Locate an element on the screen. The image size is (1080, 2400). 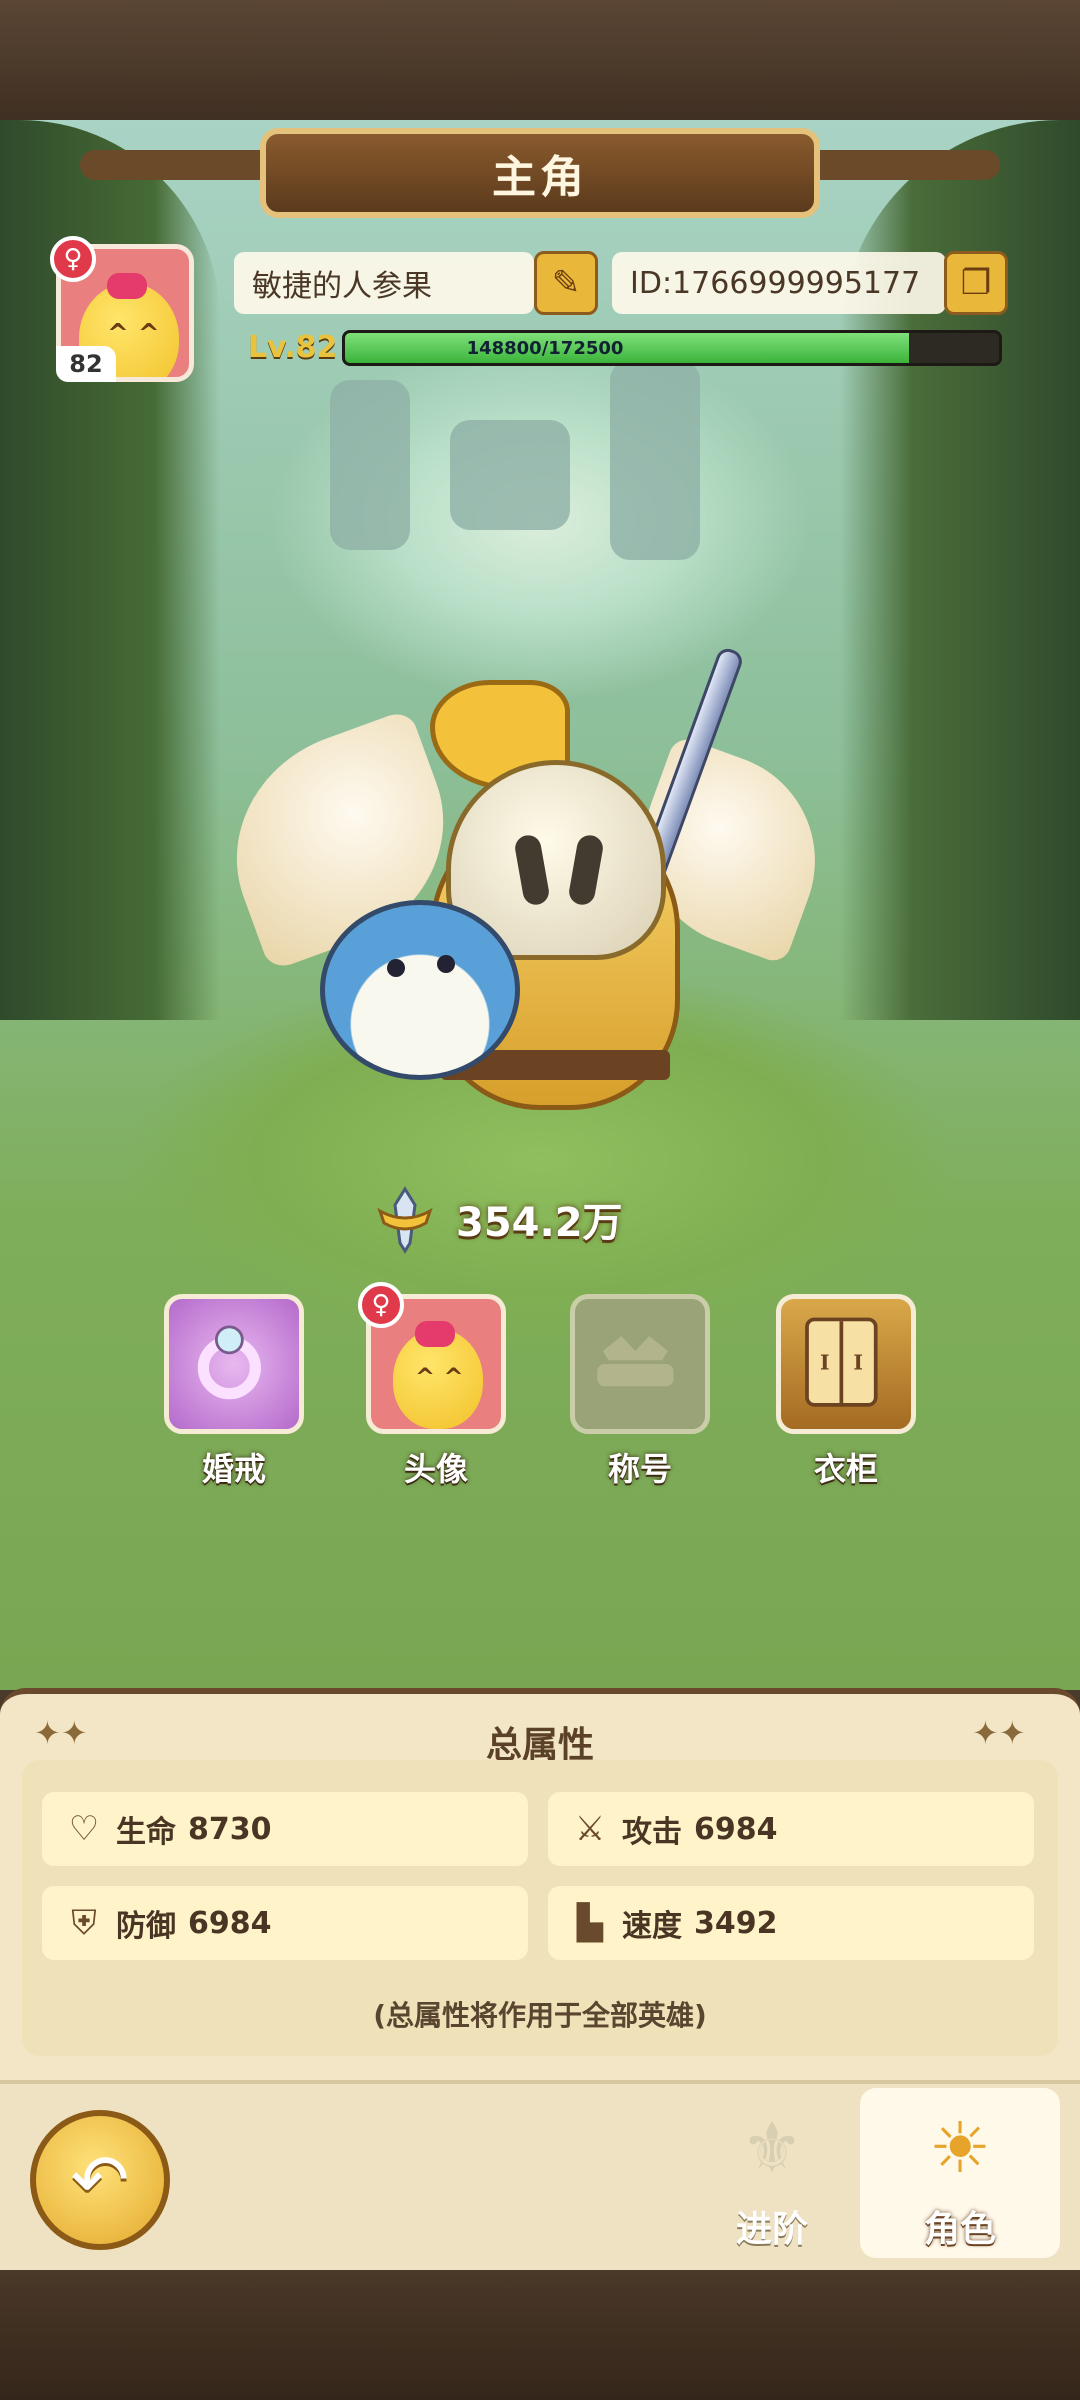
wedding-ring-button is located at coordinates (234, 1364).